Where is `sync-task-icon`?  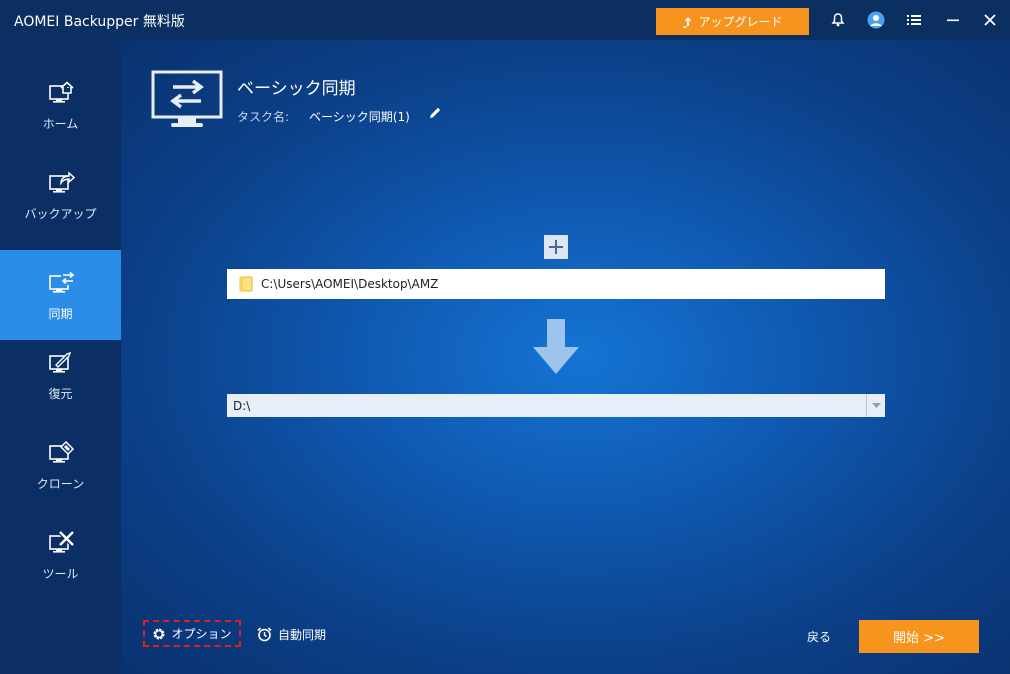 sync-task-icon is located at coordinates (187, 98).